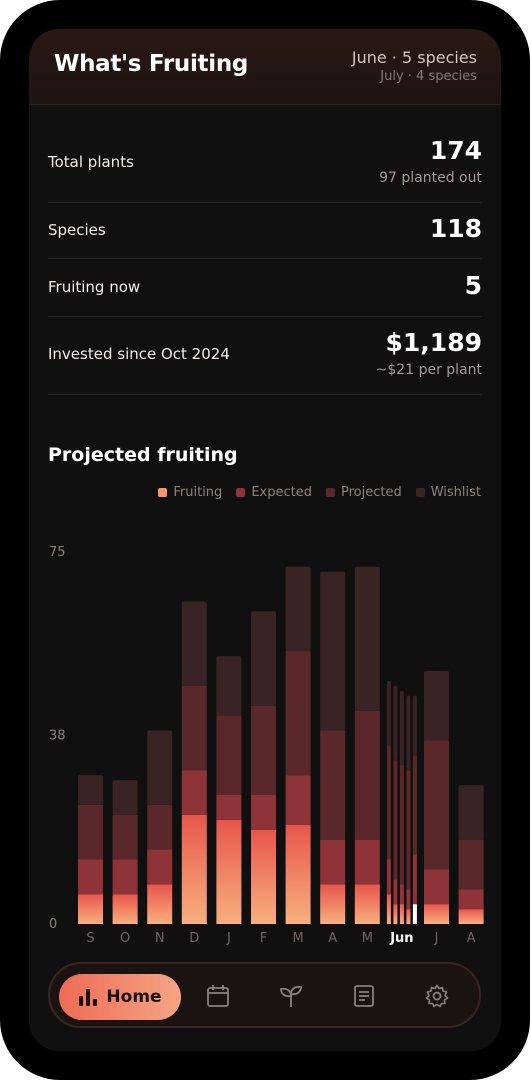  I want to click on calendar-icon, so click(218, 996).